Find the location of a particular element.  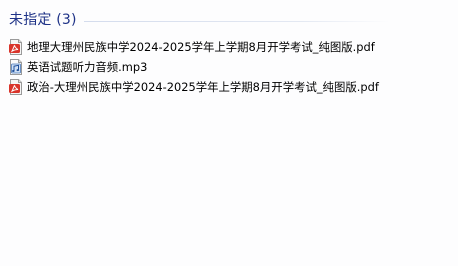

group-divider is located at coordinates (237, 21).